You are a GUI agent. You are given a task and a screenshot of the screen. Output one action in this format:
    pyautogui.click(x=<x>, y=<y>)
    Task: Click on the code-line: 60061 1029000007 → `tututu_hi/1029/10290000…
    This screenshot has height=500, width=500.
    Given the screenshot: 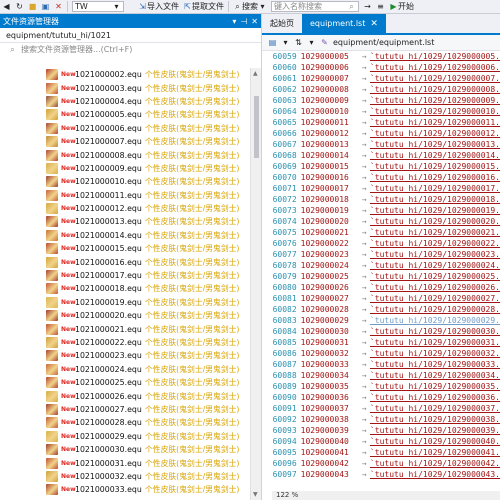 What is the action you would take?
    pyautogui.click(x=381, y=78)
    